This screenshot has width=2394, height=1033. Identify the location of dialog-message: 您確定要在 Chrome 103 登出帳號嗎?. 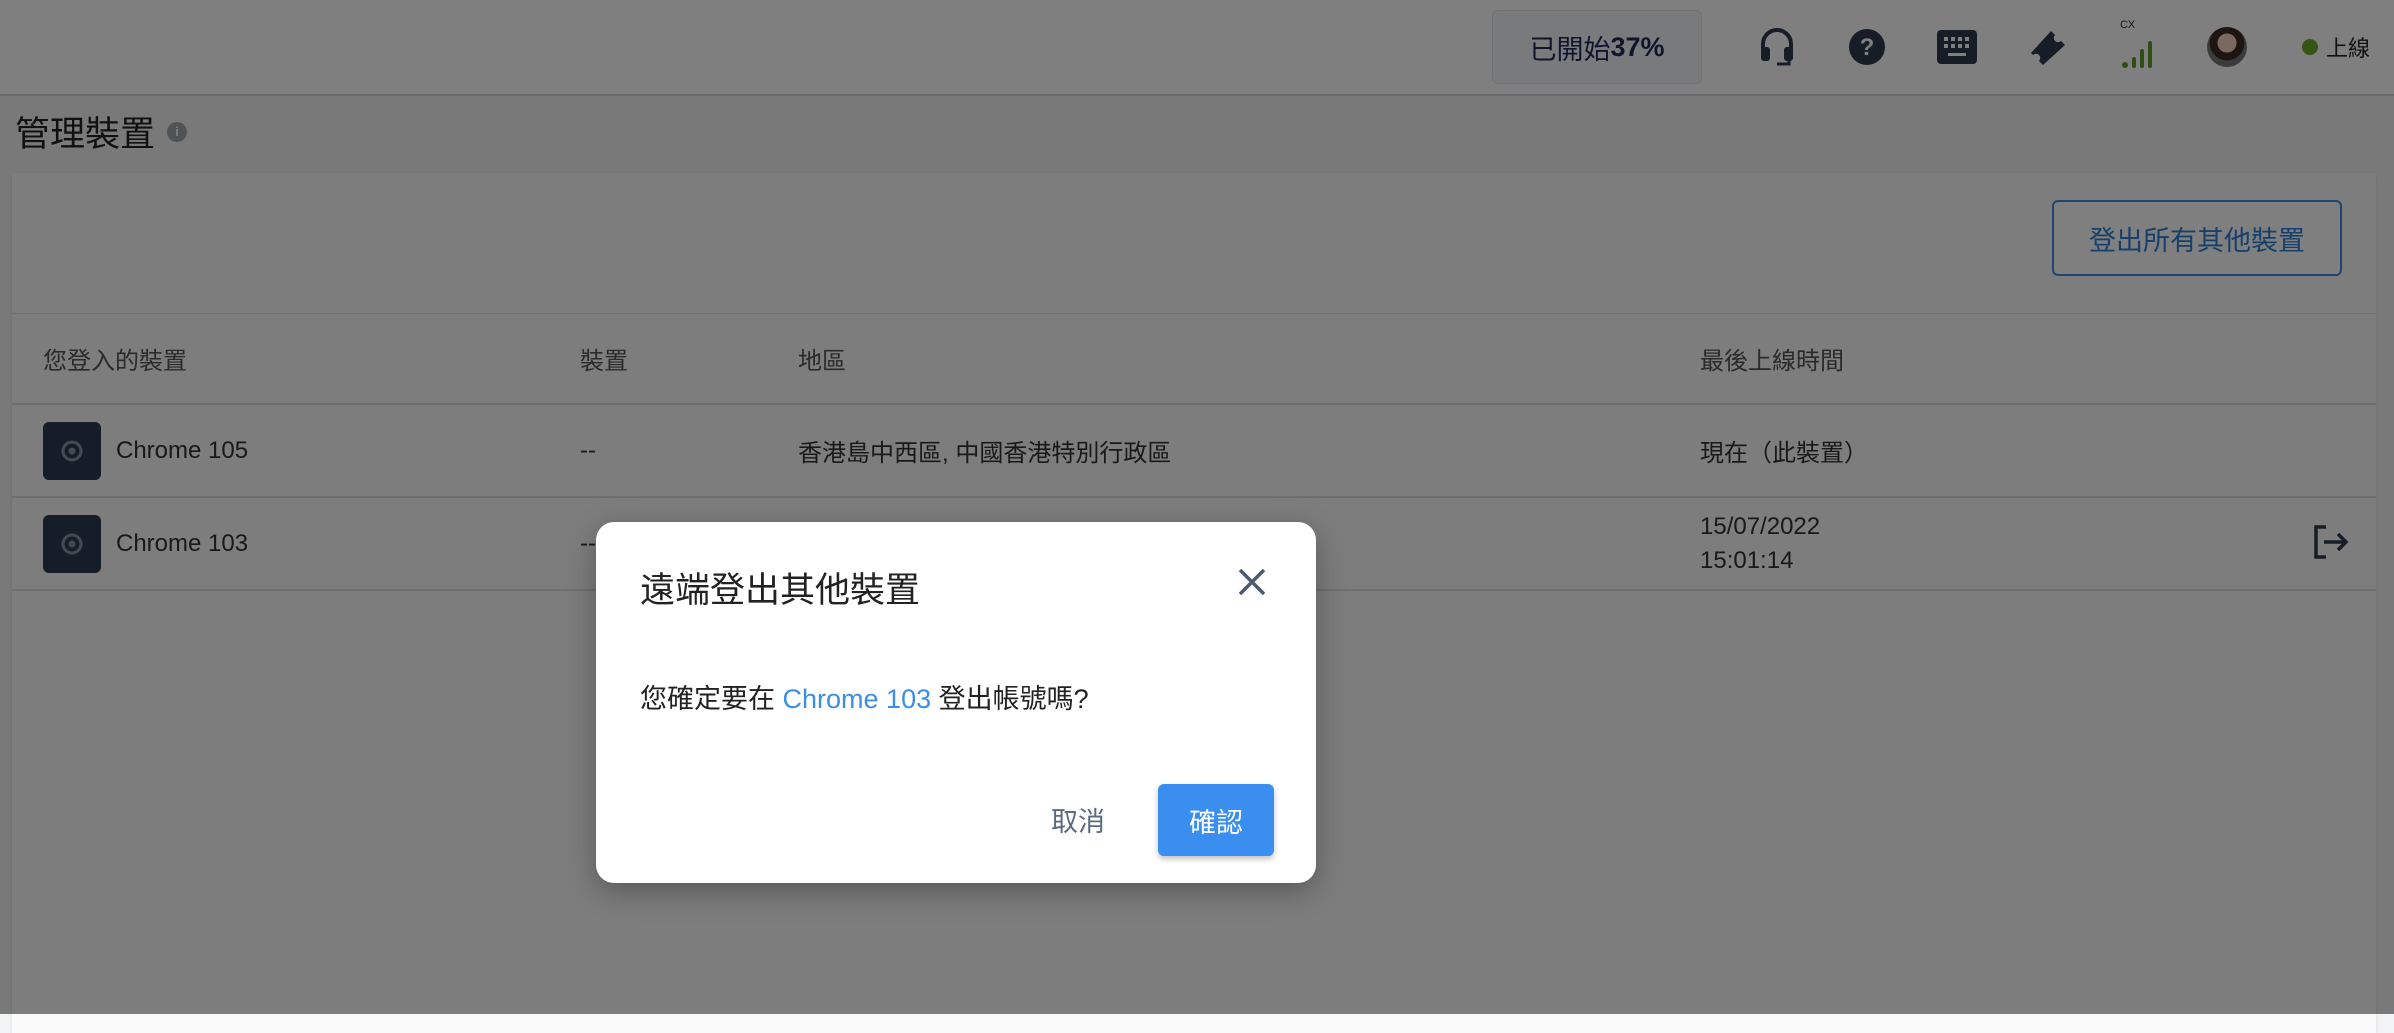
(864, 696).